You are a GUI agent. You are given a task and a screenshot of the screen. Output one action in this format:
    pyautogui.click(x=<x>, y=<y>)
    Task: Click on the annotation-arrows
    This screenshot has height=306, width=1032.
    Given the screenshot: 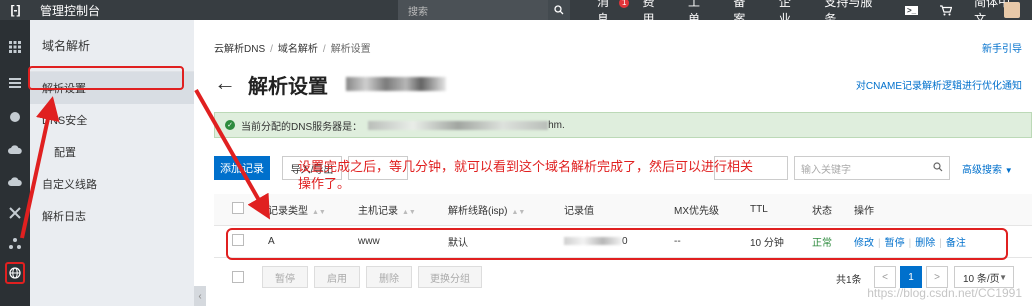 What is the action you would take?
    pyautogui.click(x=145, y=164)
    